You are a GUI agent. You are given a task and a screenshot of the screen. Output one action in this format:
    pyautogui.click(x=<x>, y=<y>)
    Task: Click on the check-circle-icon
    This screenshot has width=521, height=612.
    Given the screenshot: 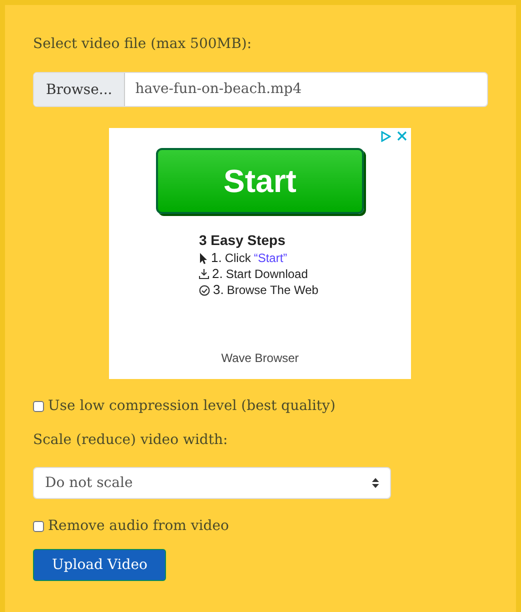 What is the action you would take?
    pyautogui.click(x=204, y=290)
    